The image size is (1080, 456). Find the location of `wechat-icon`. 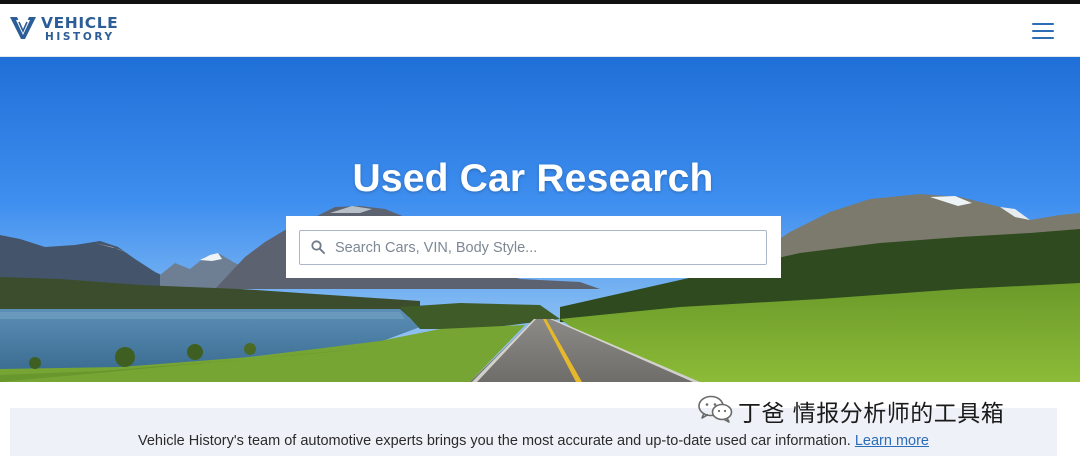

wechat-icon is located at coordinates (715, 409).